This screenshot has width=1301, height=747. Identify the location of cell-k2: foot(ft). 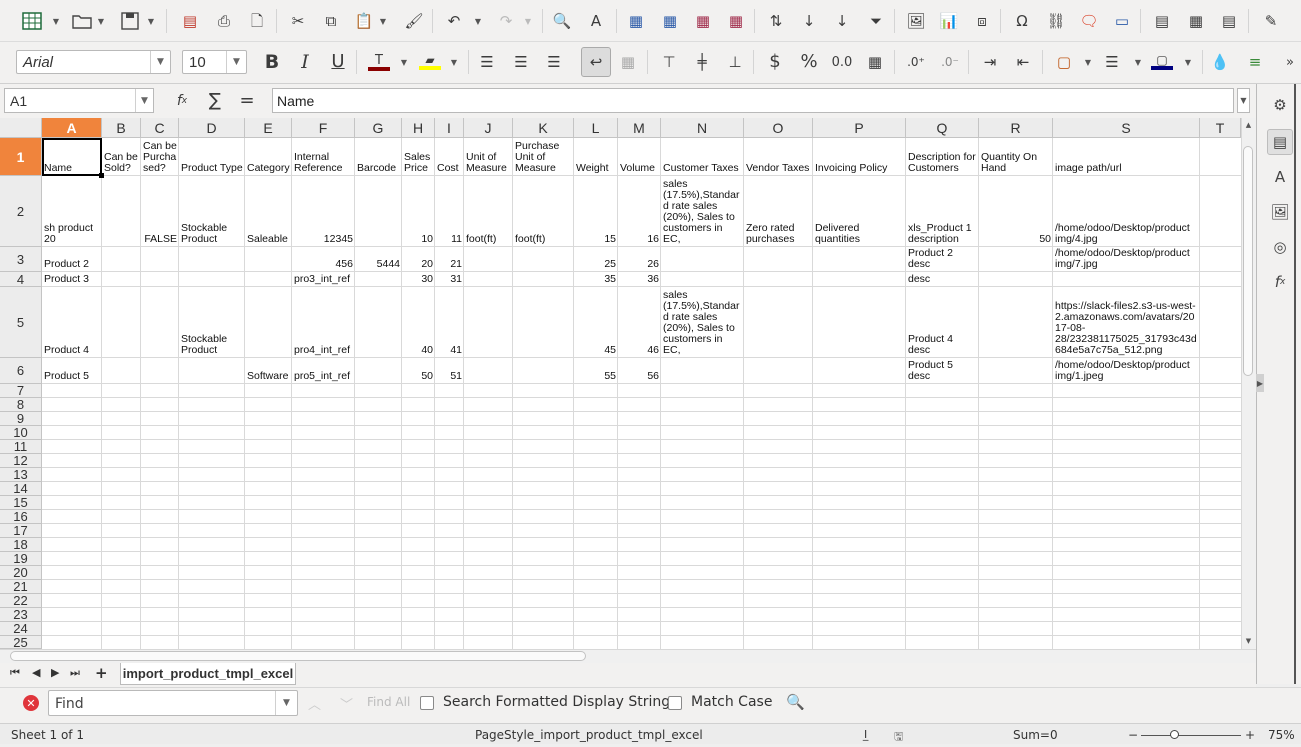
(543, 211).